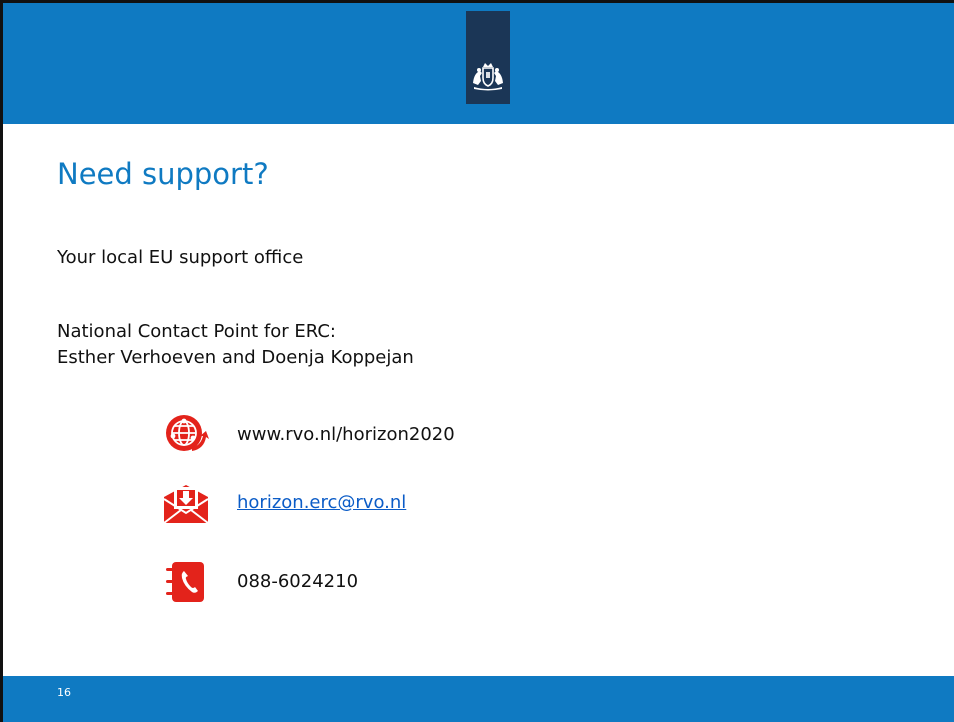  Describe the element at coordinates (196, 331) in the screenshot. I see `ncp-heading: National Contact Point for ERC:` at that location.